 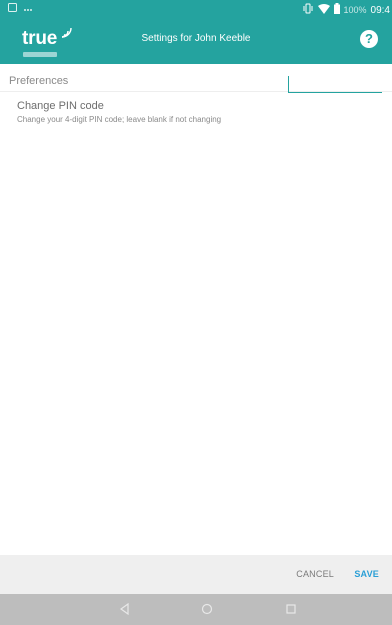 I want to click on cancel-button: CANCEL, so click(x=315, y=574).